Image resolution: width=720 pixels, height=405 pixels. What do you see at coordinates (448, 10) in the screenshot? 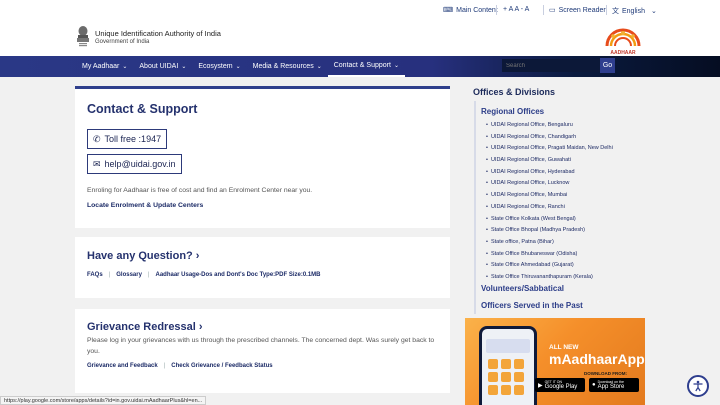
I see `keyboard-icon: ⌨` at bounding box center [448, 10].